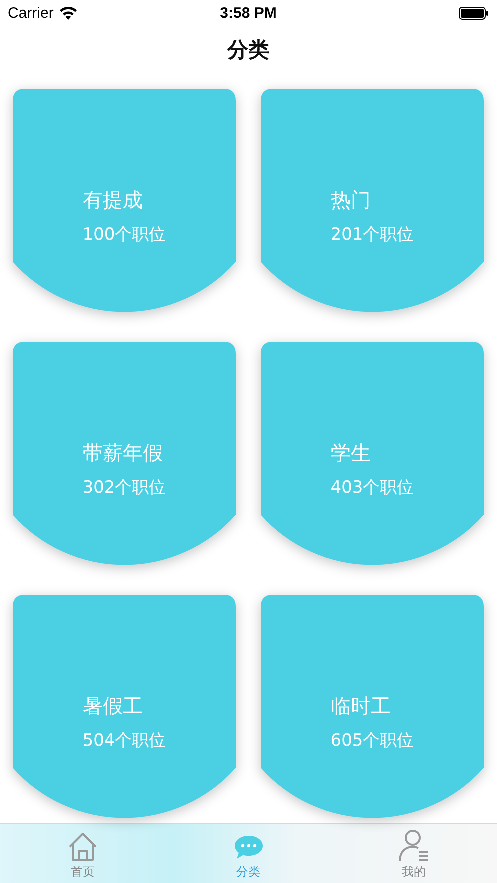 The image size is (497, 883). I want to click on wifi-icon, so click(68, 13).